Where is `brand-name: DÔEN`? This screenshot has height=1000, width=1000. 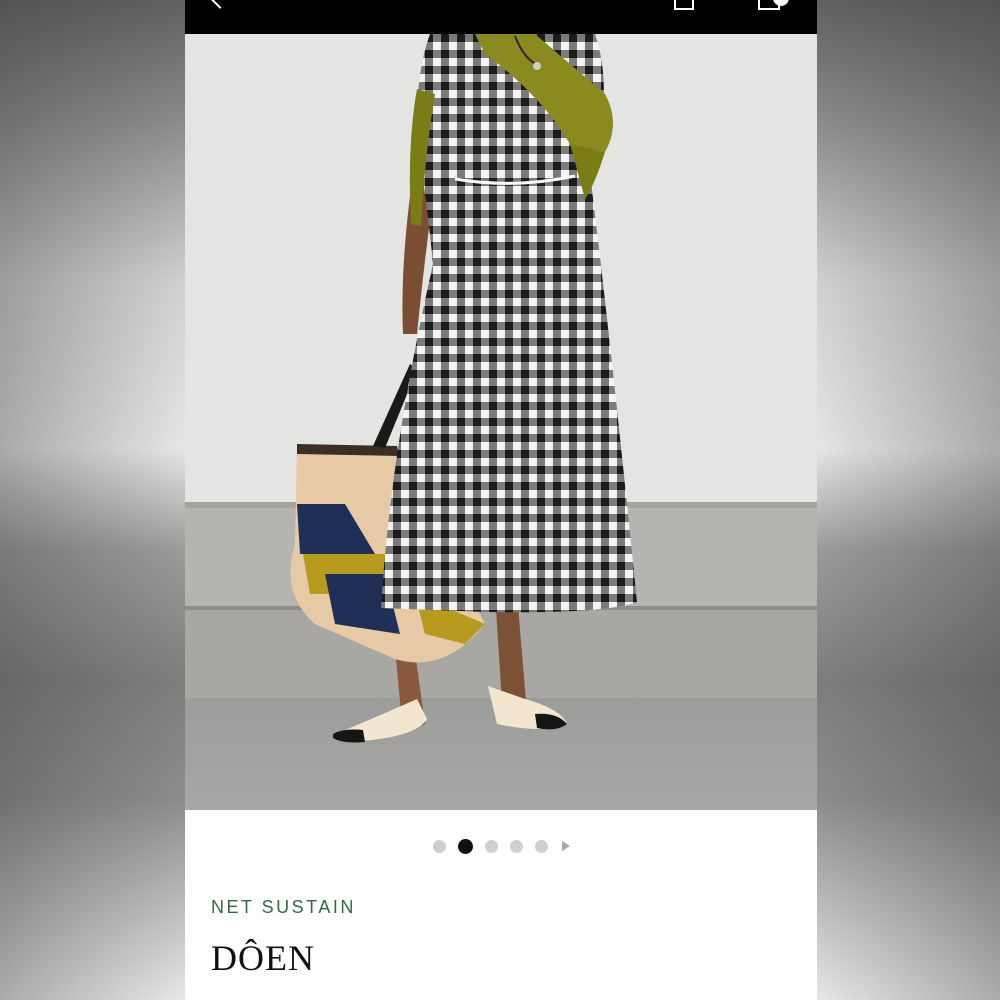 brand-name: DÔEN is located at coordinates (263, 958).